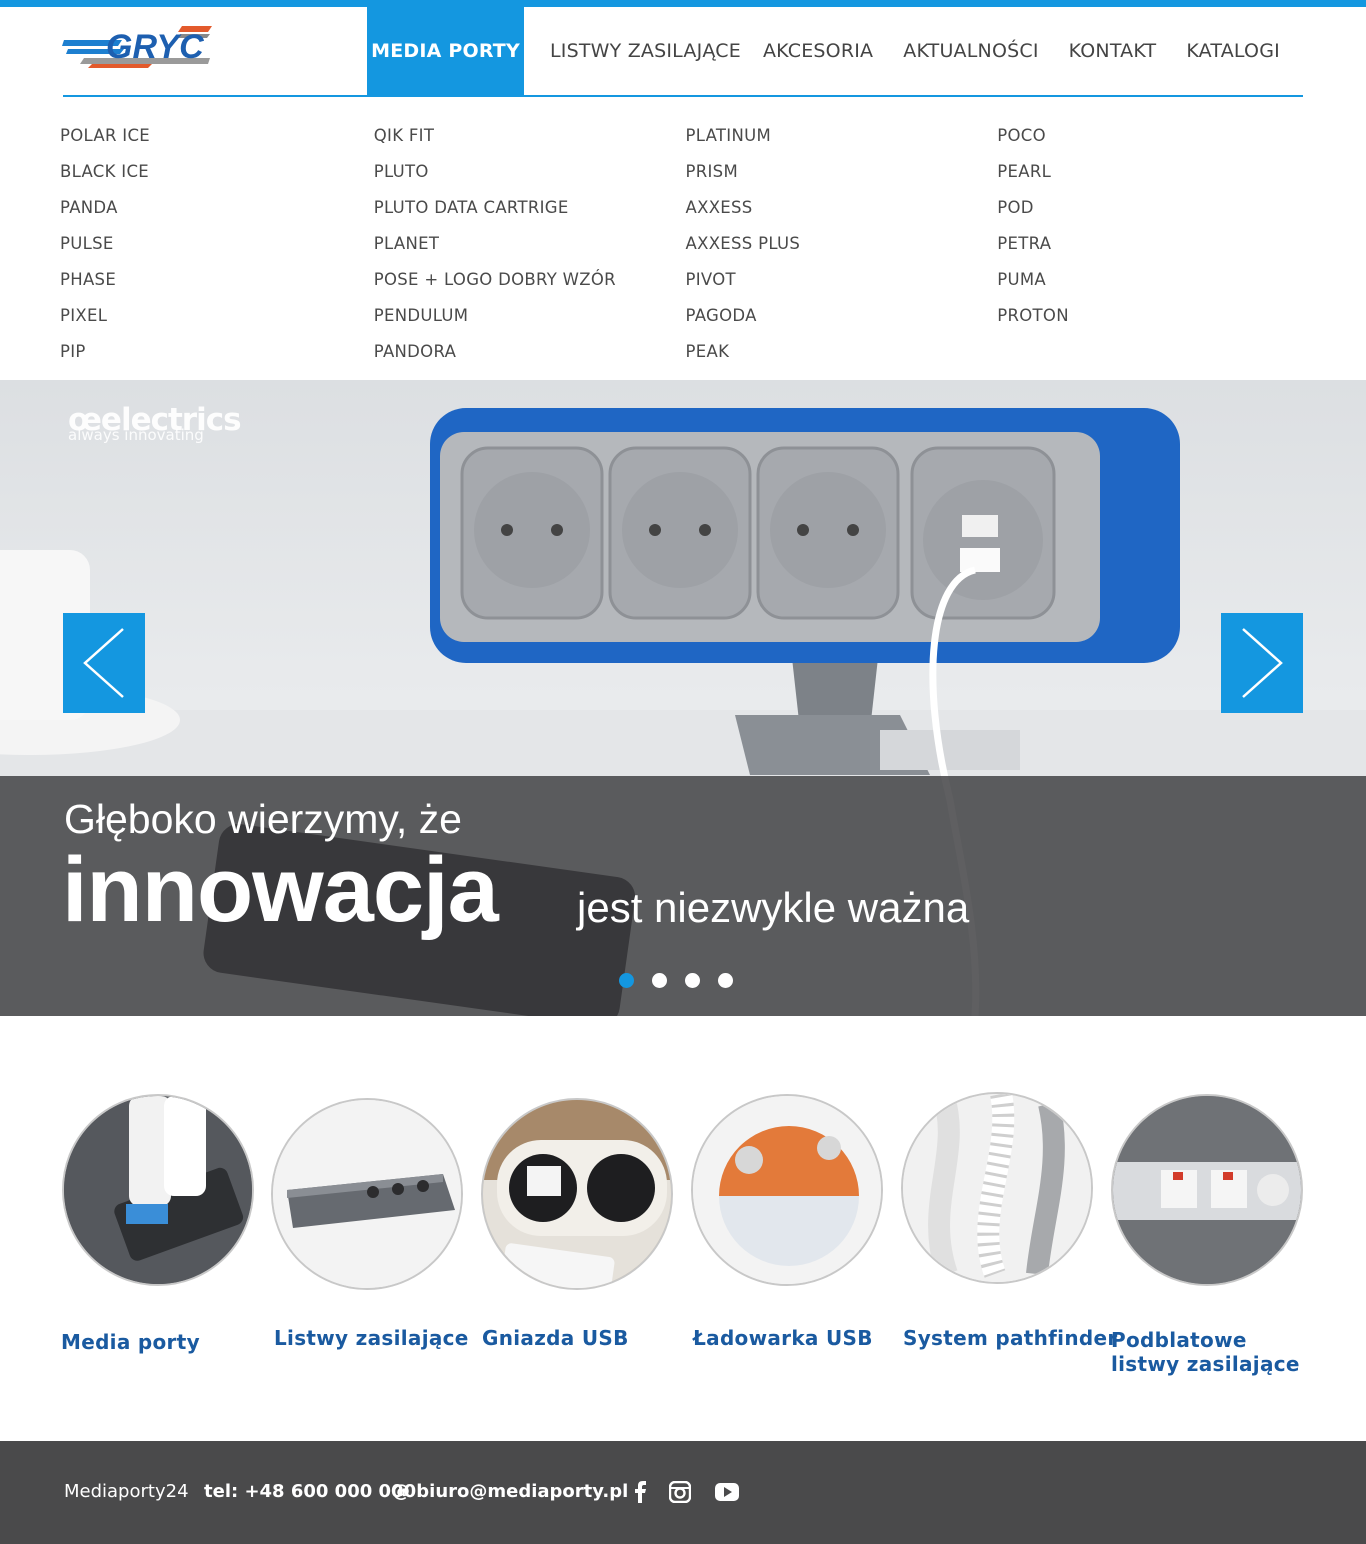 This screenshot has width=1366, height=1544. I want to click on prev-slide-button, so click(104, 663).